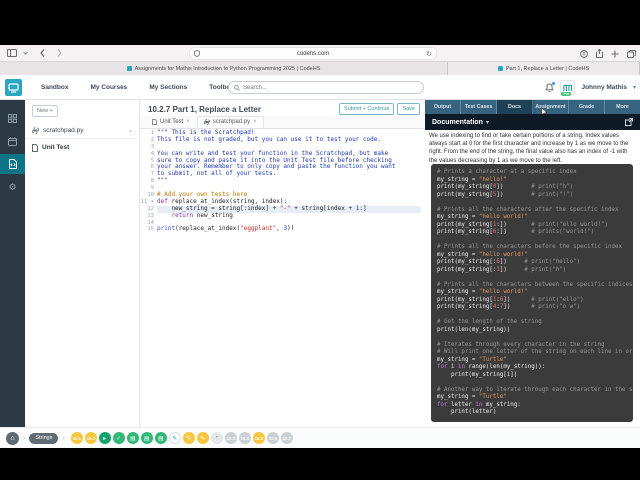  I want to click on lesson-badge-10.4: 10.4, so click(244, 438).